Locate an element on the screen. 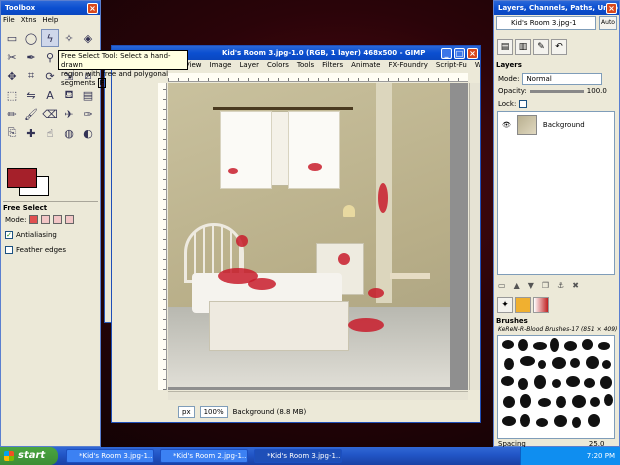 Image resolution: width=620 pixels, height=465 pixels. tab-patterns-icon is located at coordinates (523, 305).